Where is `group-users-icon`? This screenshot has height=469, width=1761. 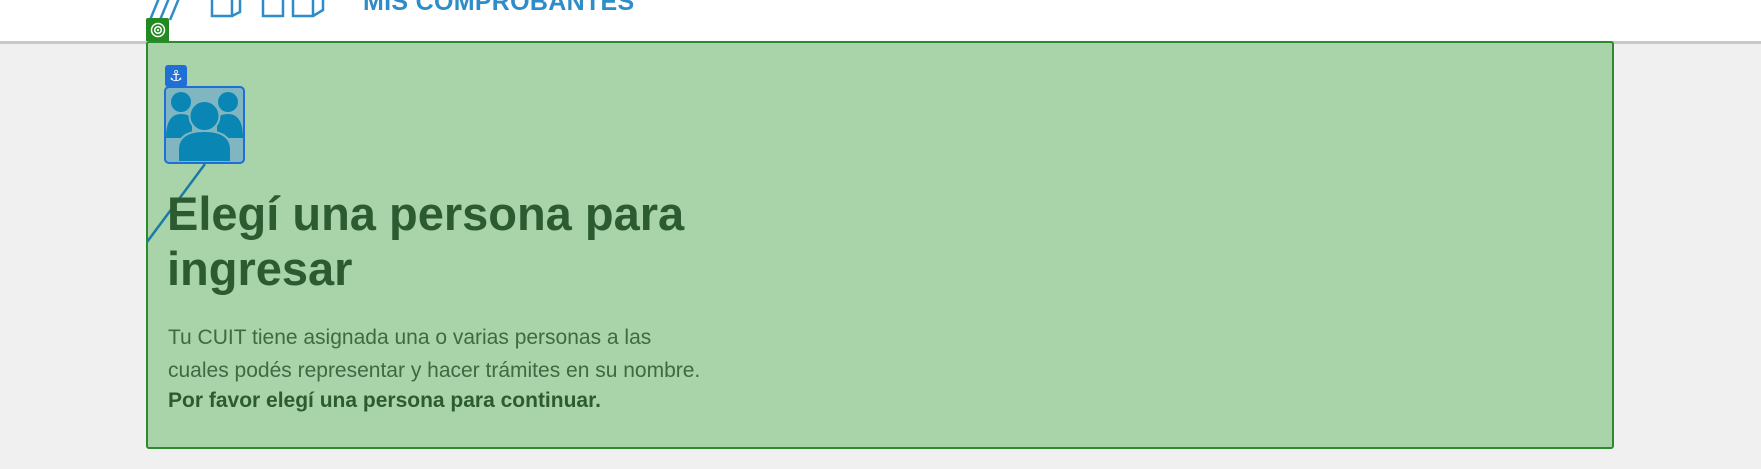
group-users-icon is located at coordinates (204, 125).